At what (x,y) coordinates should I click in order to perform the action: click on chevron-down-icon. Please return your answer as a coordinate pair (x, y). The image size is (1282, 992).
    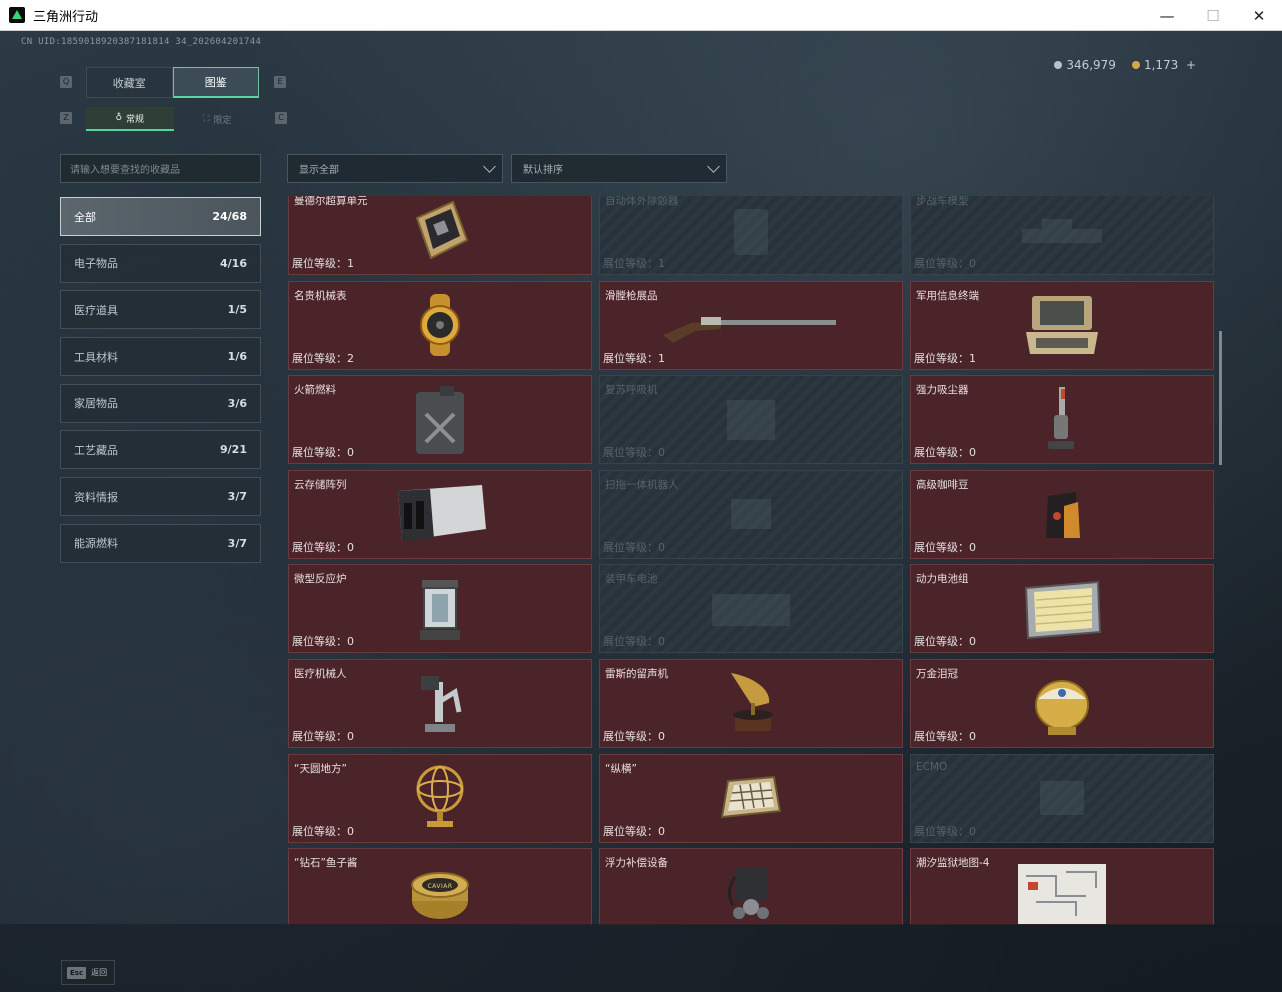
    Looking at the image, I should click on (489, 166).